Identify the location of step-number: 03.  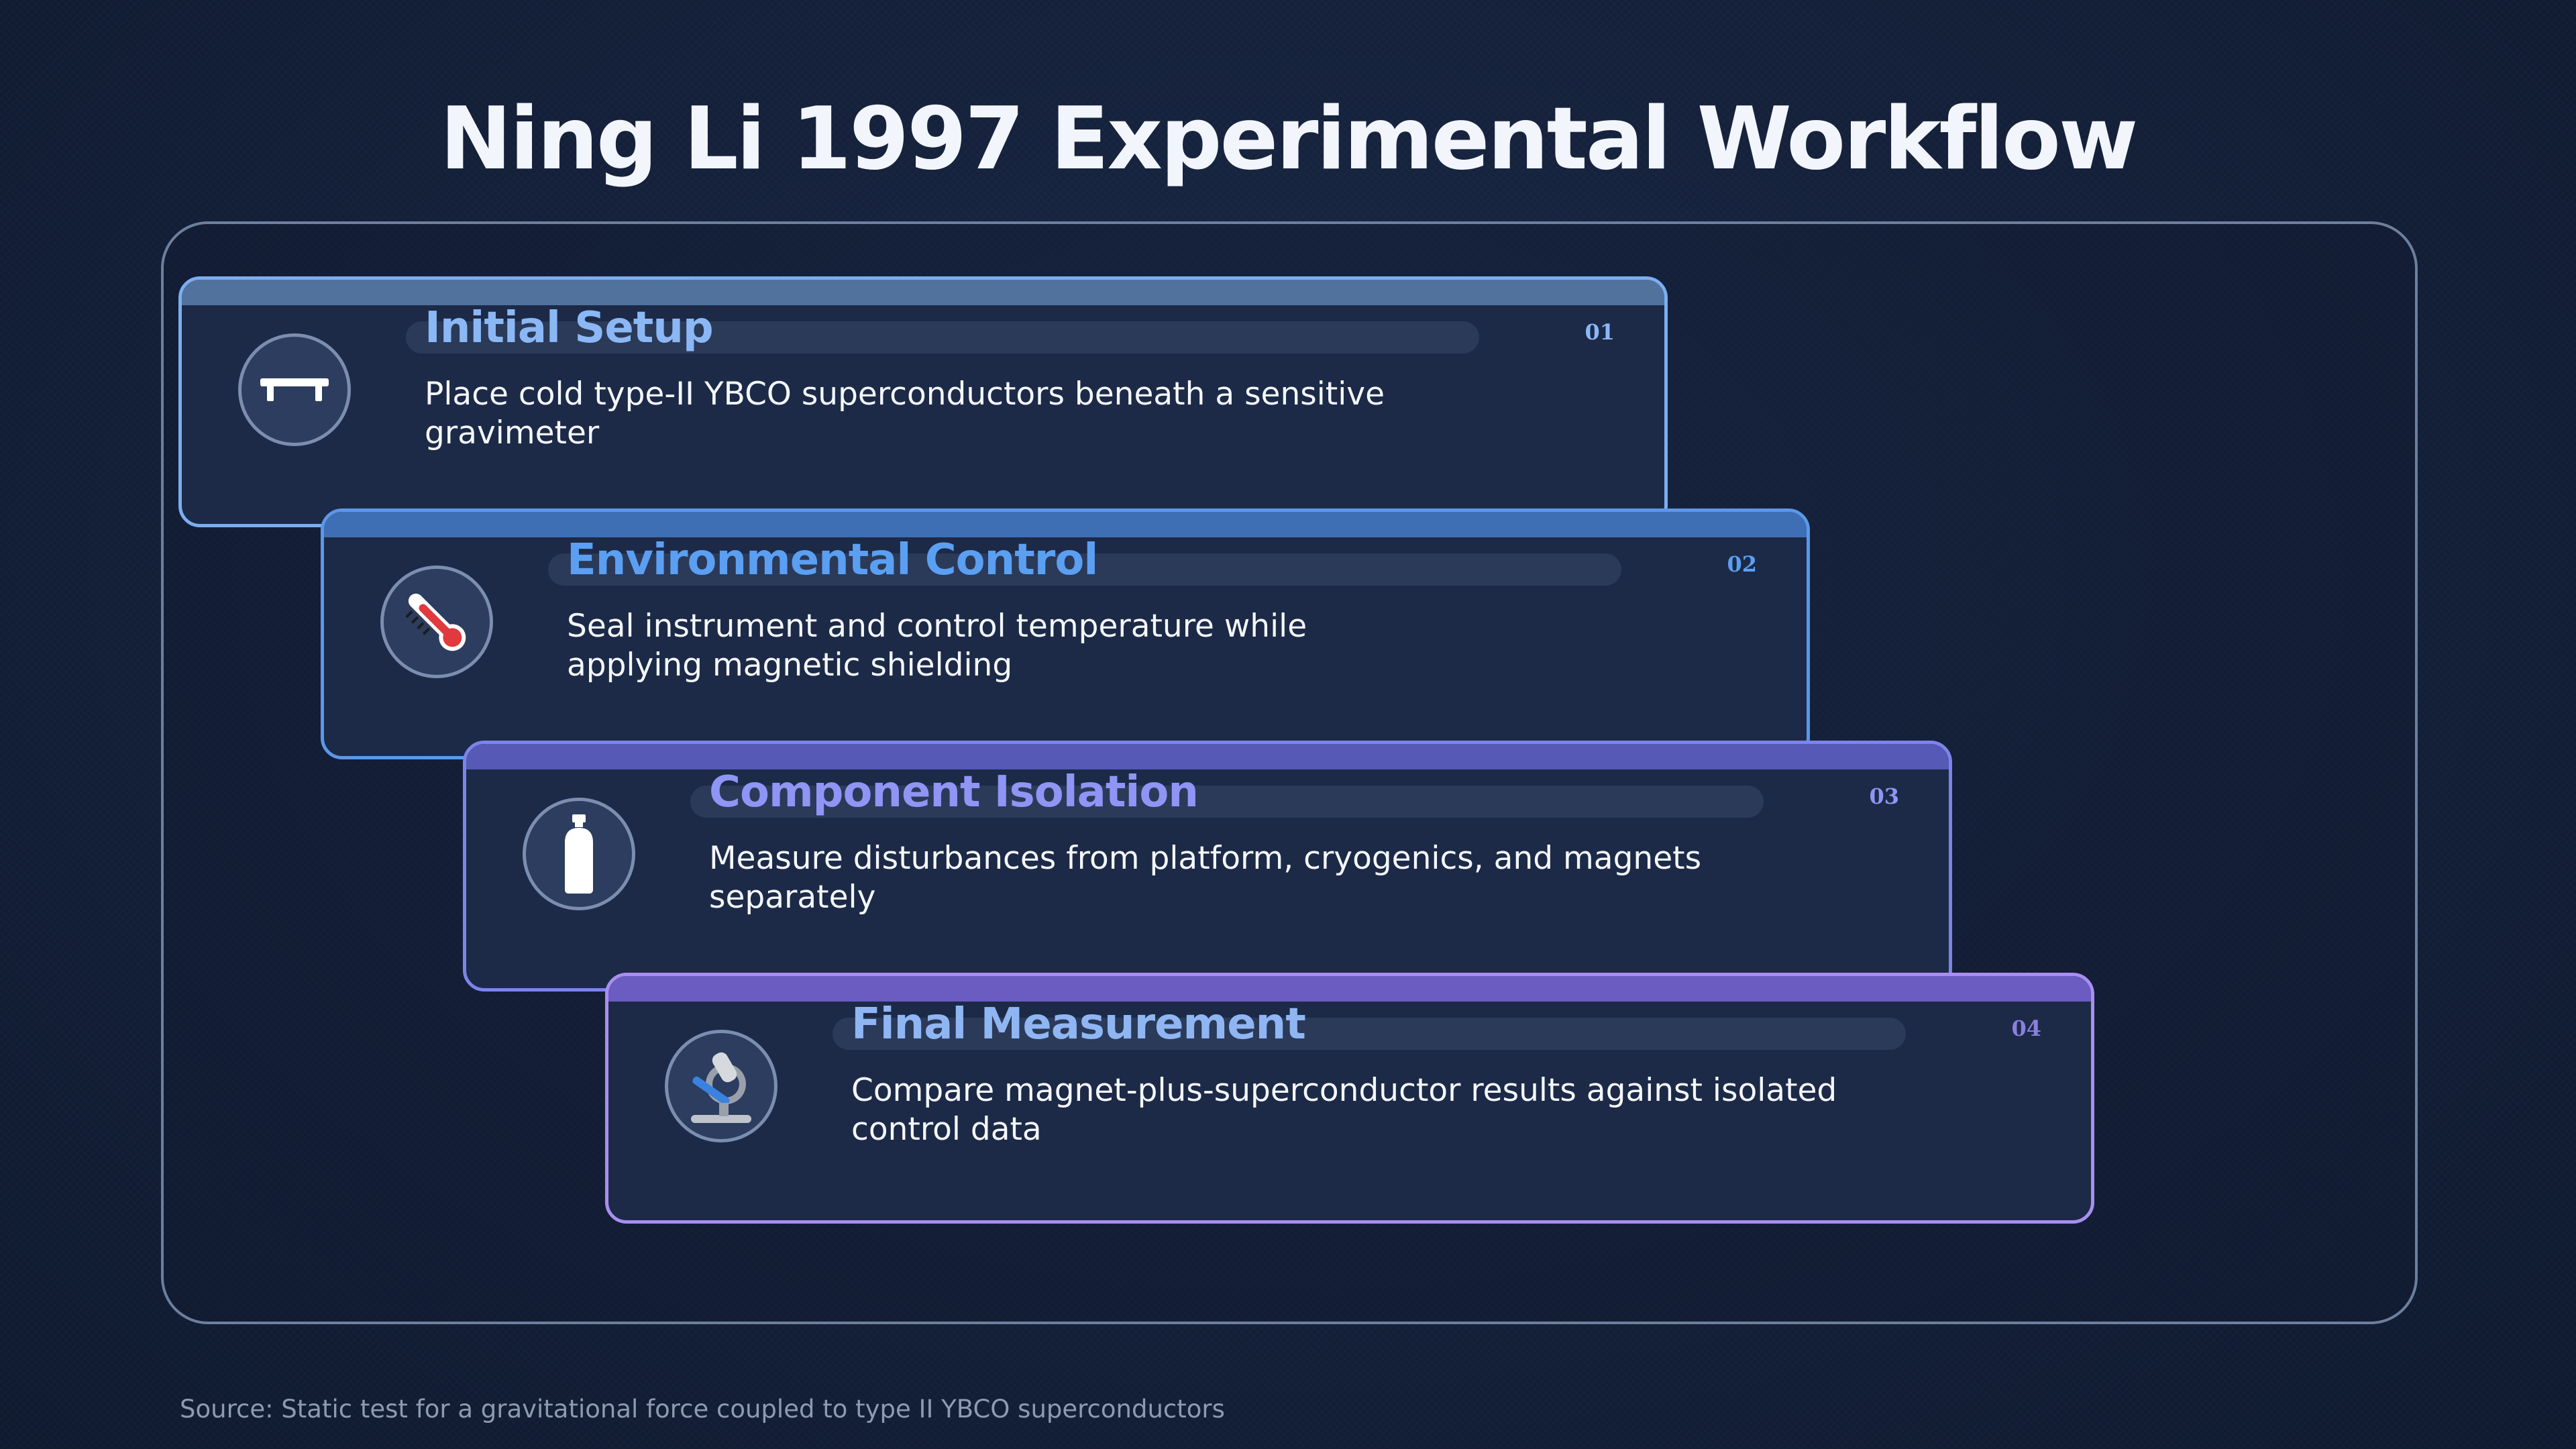
(1884, 796).